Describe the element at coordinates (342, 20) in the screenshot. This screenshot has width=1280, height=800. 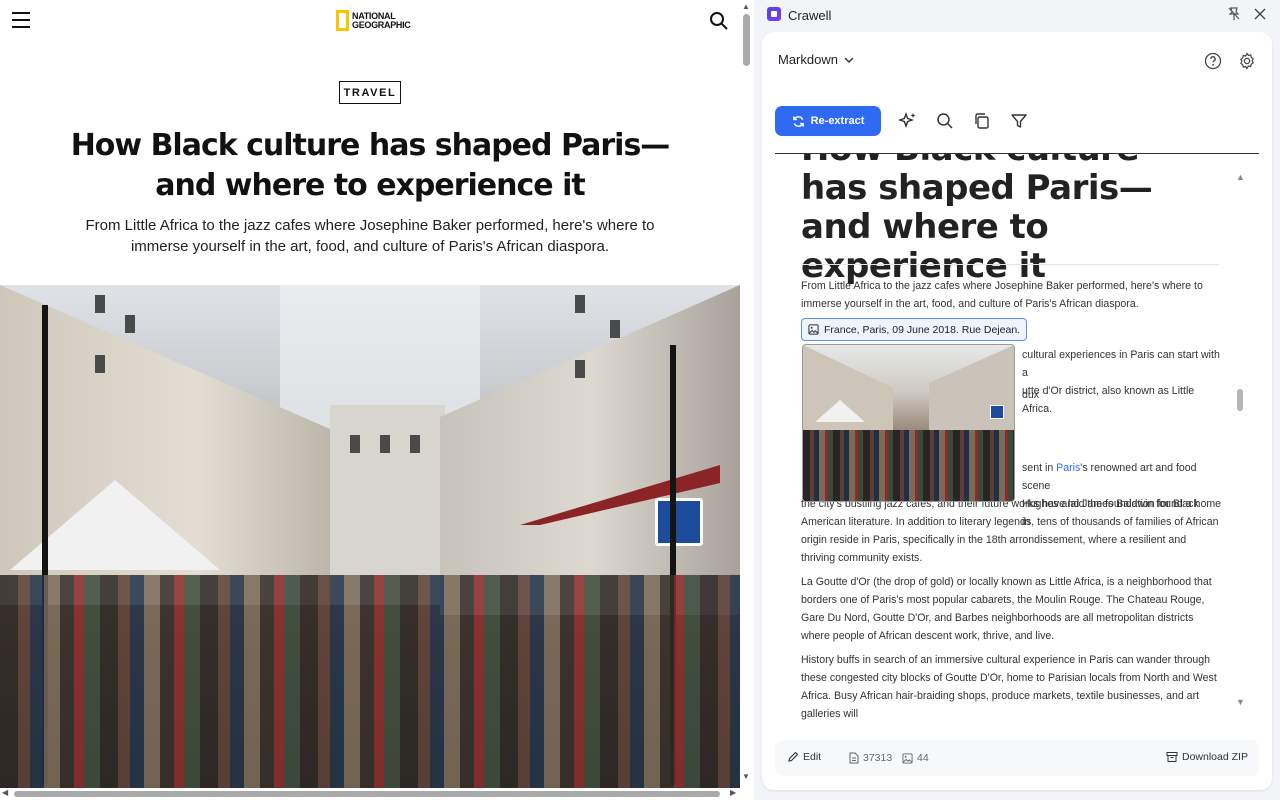
I see `logo-yellow-frame` at that location.